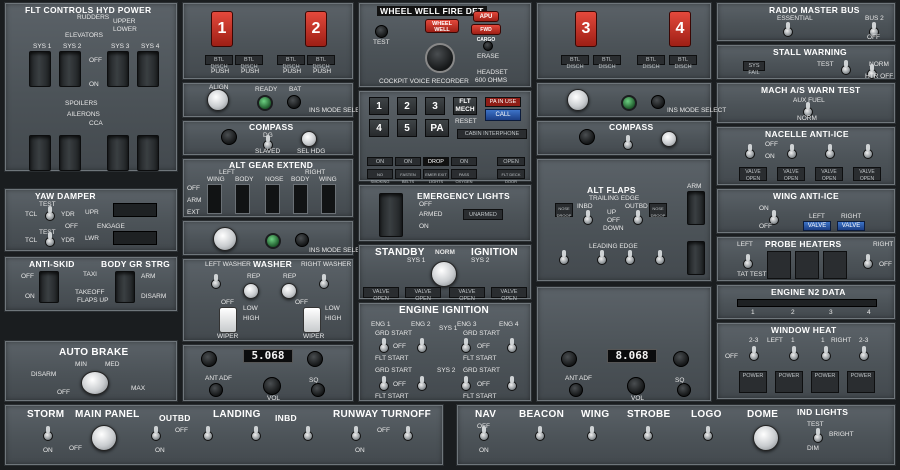 Image resolution: width=900 pixels, height=470 pixels. I want to click on sw-pass-oxygen: ON, so click(464, 161).